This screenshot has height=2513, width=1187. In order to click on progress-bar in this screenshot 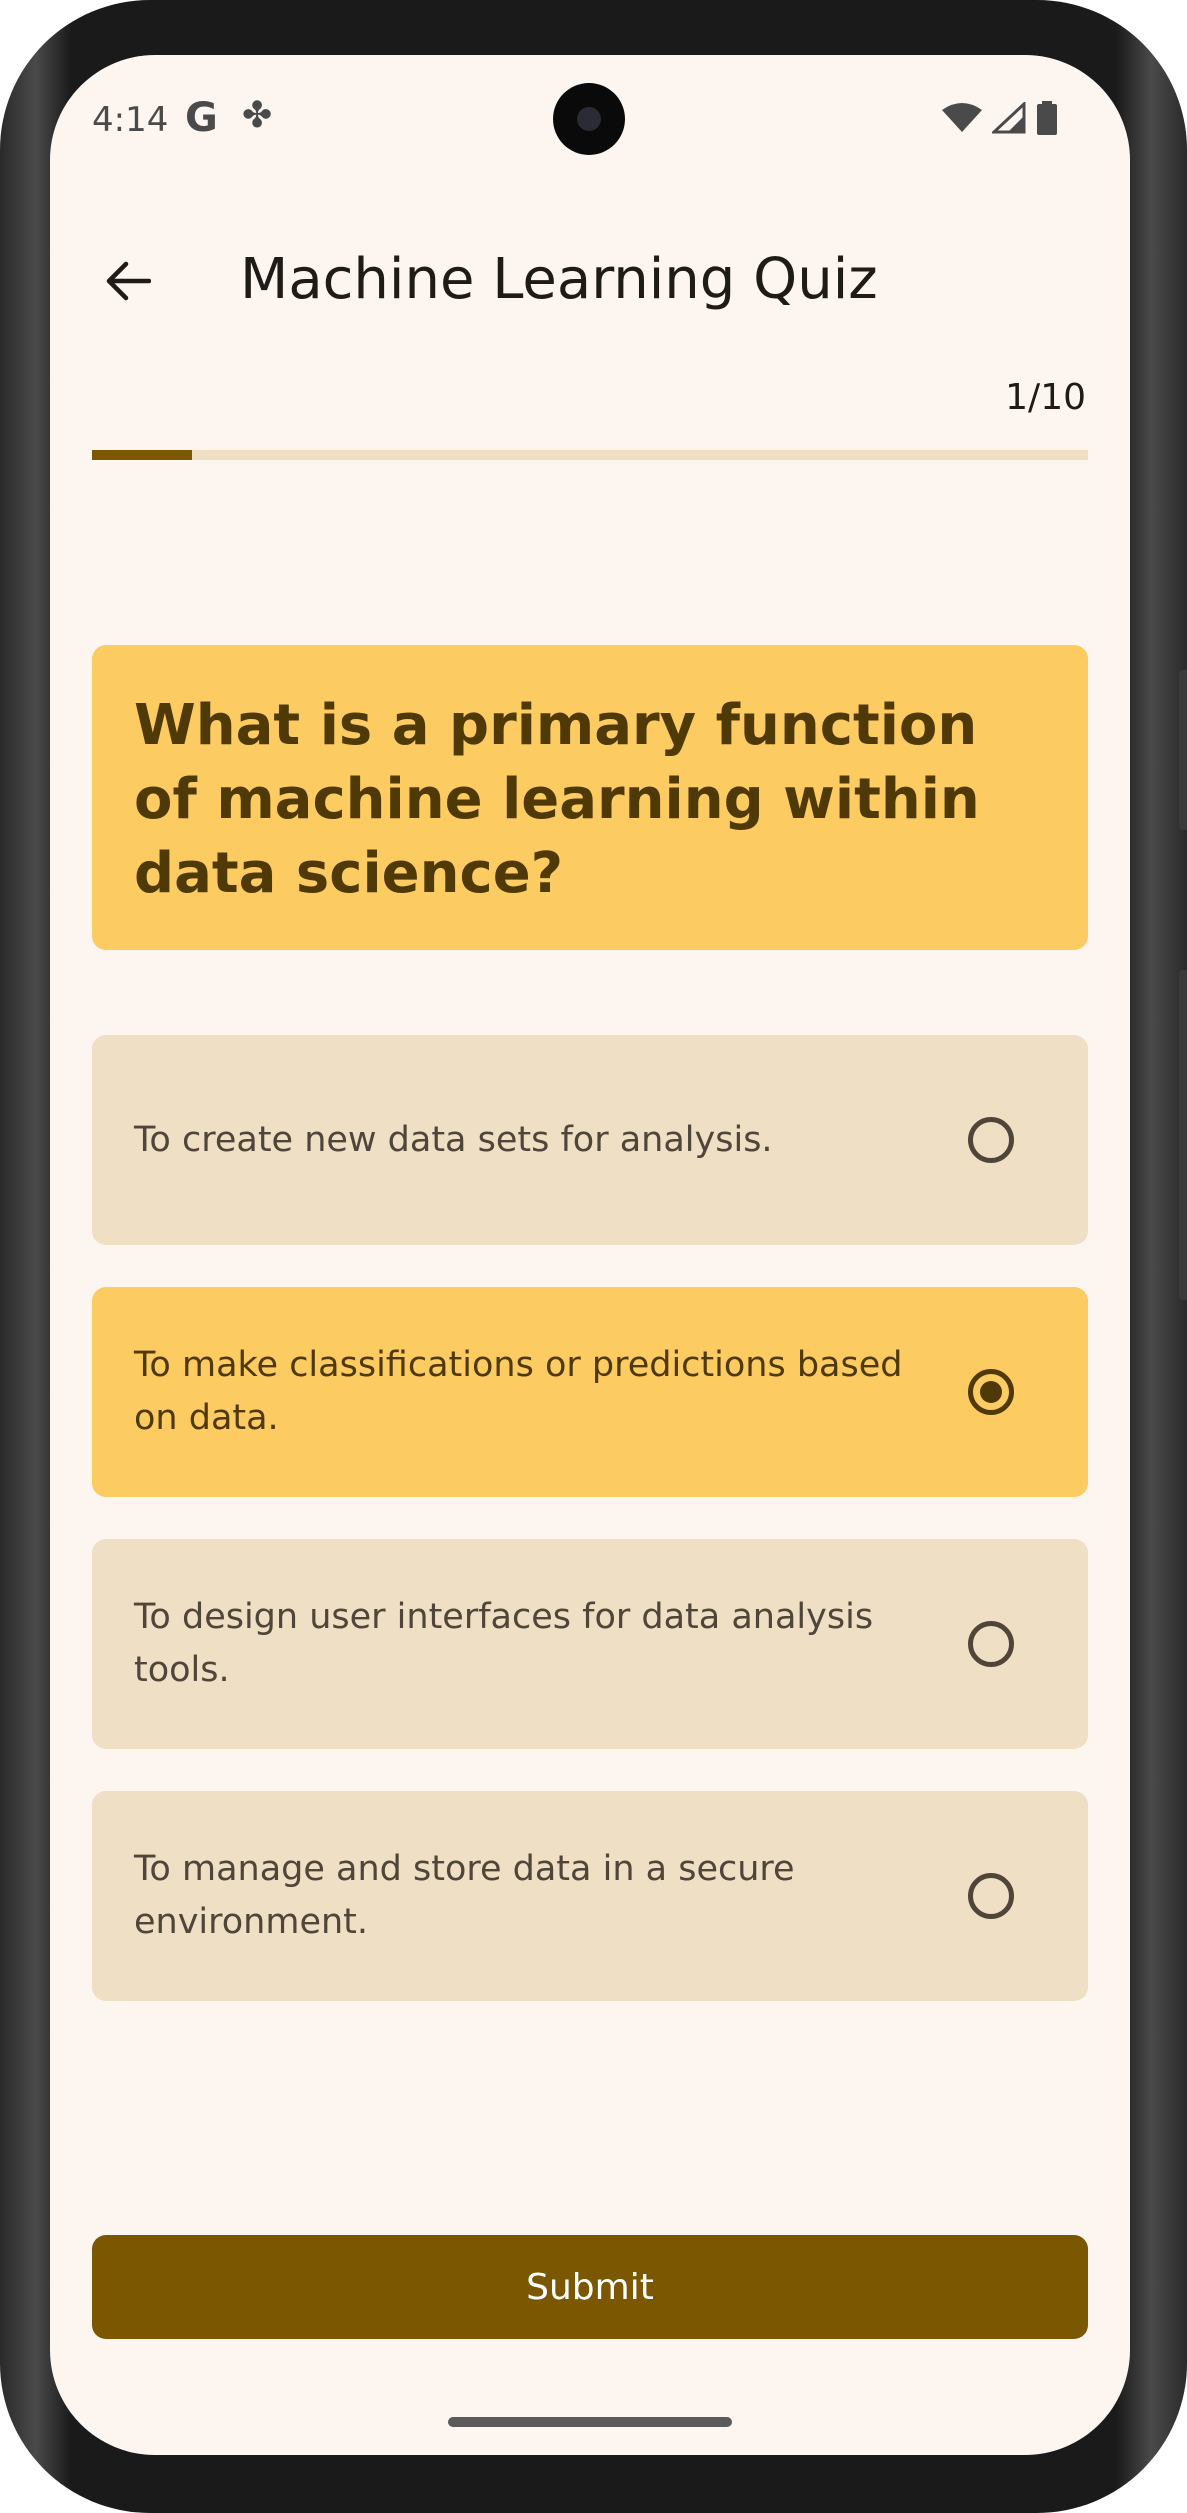, I will do `click(590, 455)`.